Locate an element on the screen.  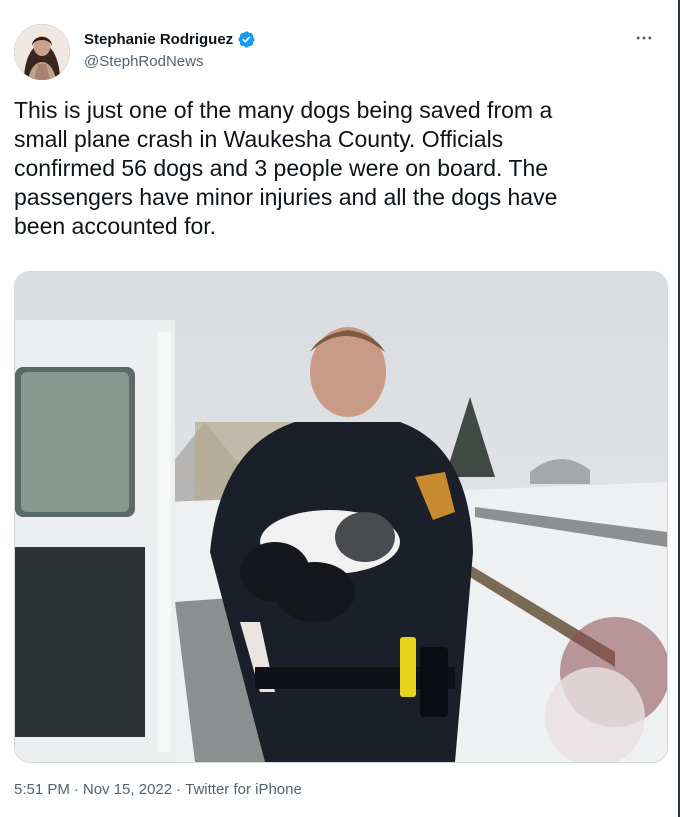
verified-badge-icon is located at coordinates (246, 39).